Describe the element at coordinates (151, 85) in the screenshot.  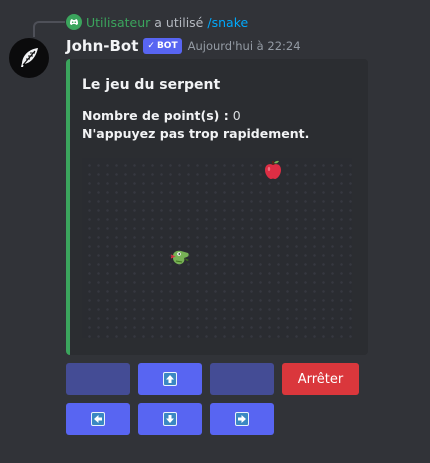
I see `embed-title: Le jeu du serpent` at that location.